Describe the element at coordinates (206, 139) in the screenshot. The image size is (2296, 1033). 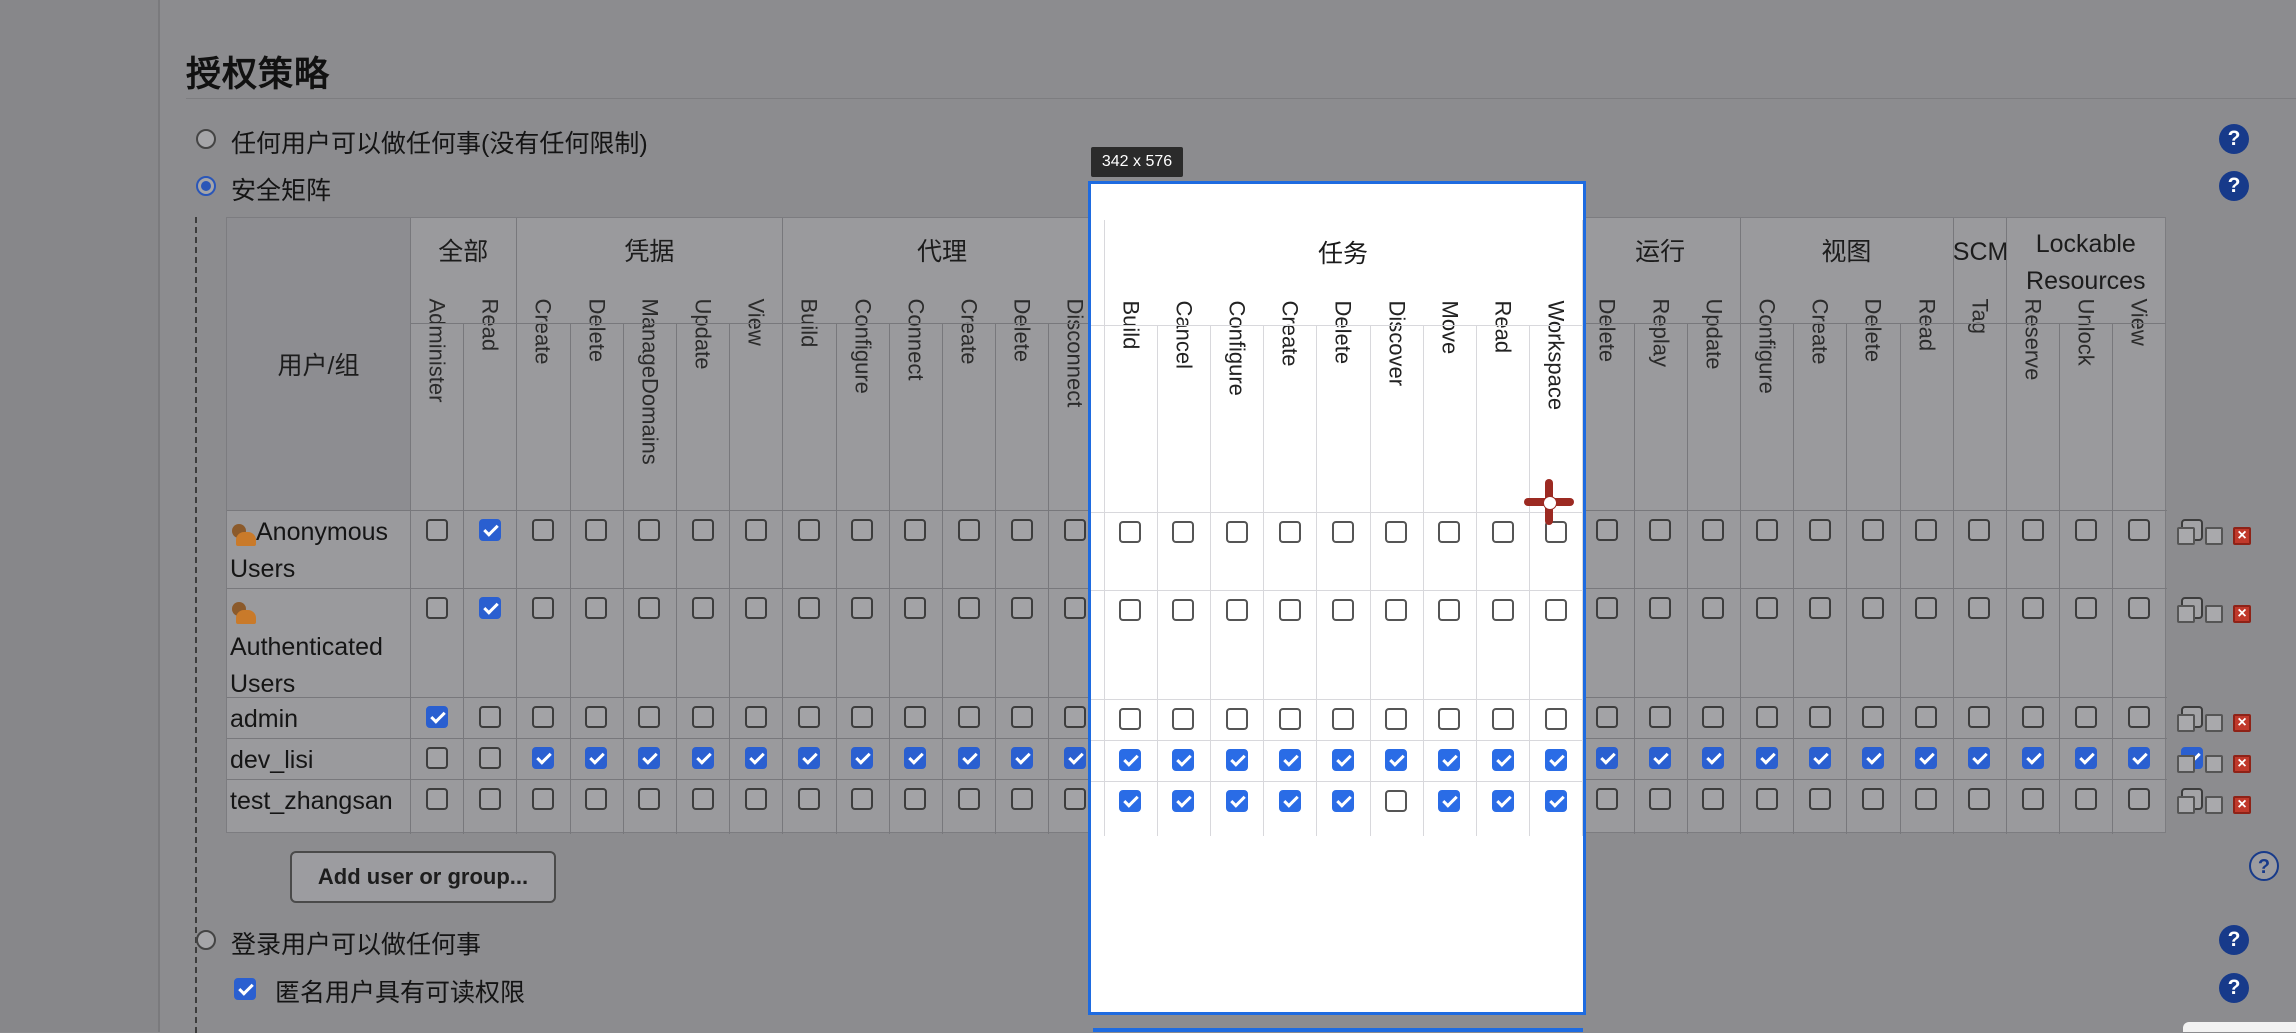
I see `radio-anyone` at that location.